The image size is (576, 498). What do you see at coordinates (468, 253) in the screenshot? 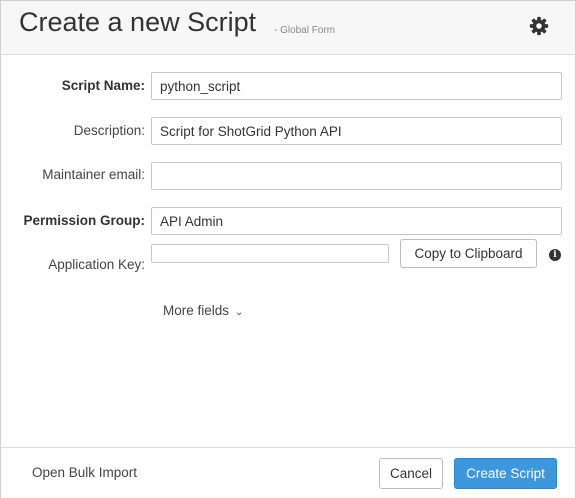
I see `copy-to-clipboard-button: Copy to Clipboard` at bounding box center [468, 253].